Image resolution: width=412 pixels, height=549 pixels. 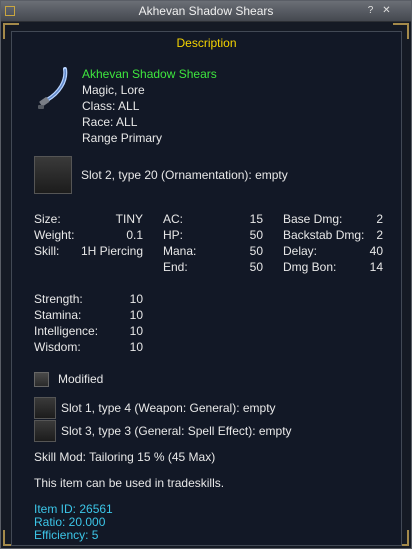 I want to click on stat-value: 14, so click(x=376, y=267).